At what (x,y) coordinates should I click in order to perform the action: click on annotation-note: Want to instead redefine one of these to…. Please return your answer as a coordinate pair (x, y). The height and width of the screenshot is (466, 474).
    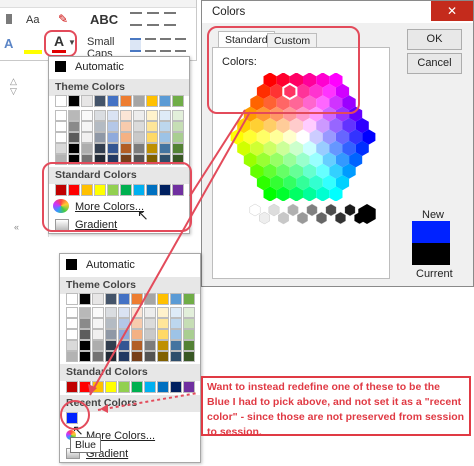
    Looking at the image, I should click on (336, 407).